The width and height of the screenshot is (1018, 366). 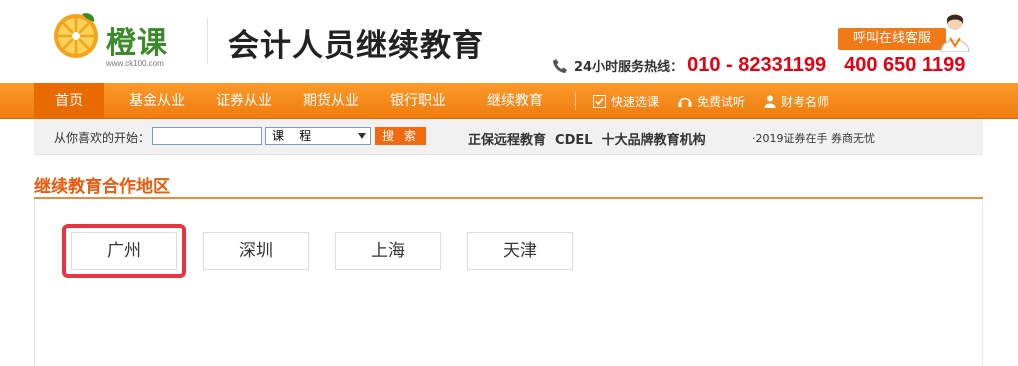 I want to click on nav-item-fund: 基金从业, so click(x=157, y=101).